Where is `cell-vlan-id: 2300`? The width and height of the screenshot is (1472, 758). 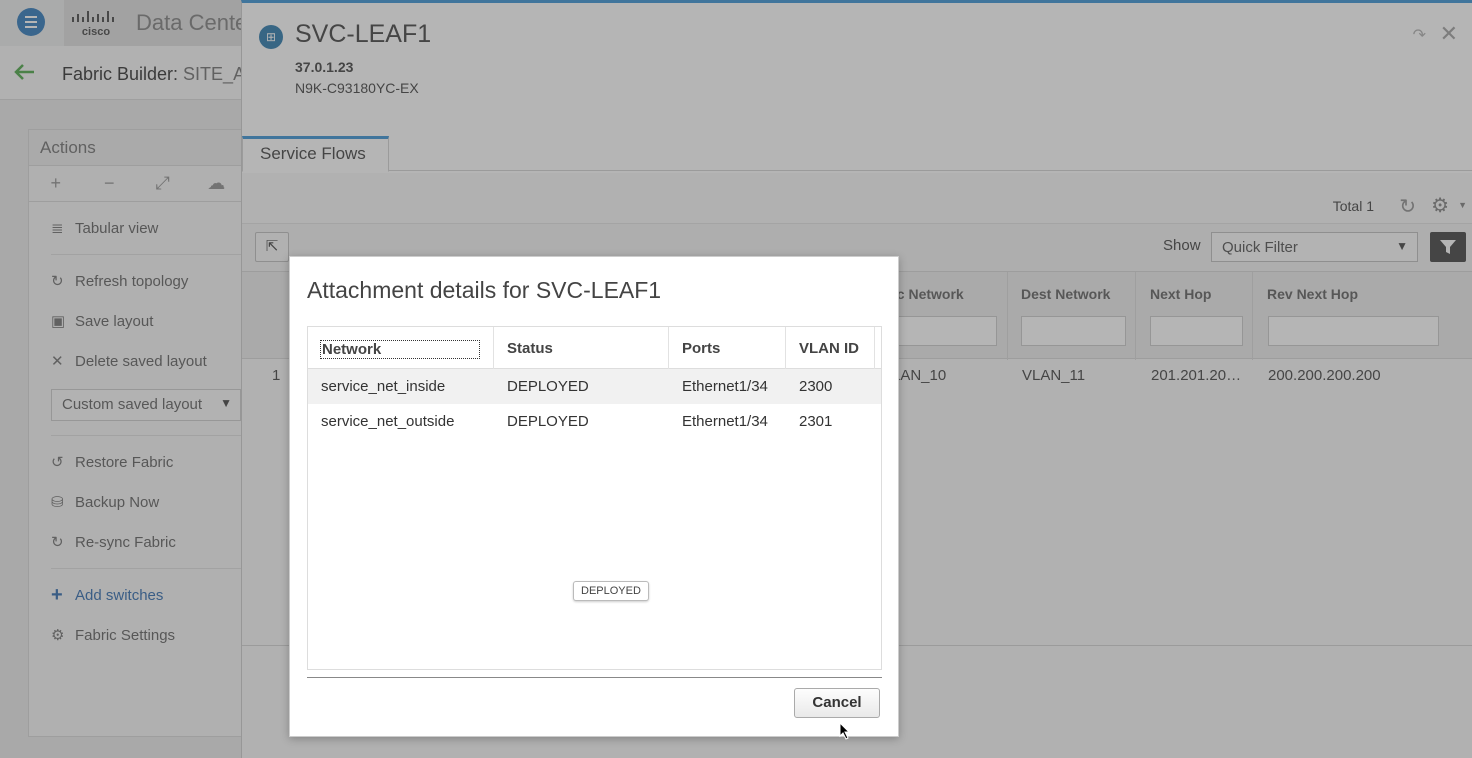
cell-vlan-id: 2300 is located at coordinates (816, 386).